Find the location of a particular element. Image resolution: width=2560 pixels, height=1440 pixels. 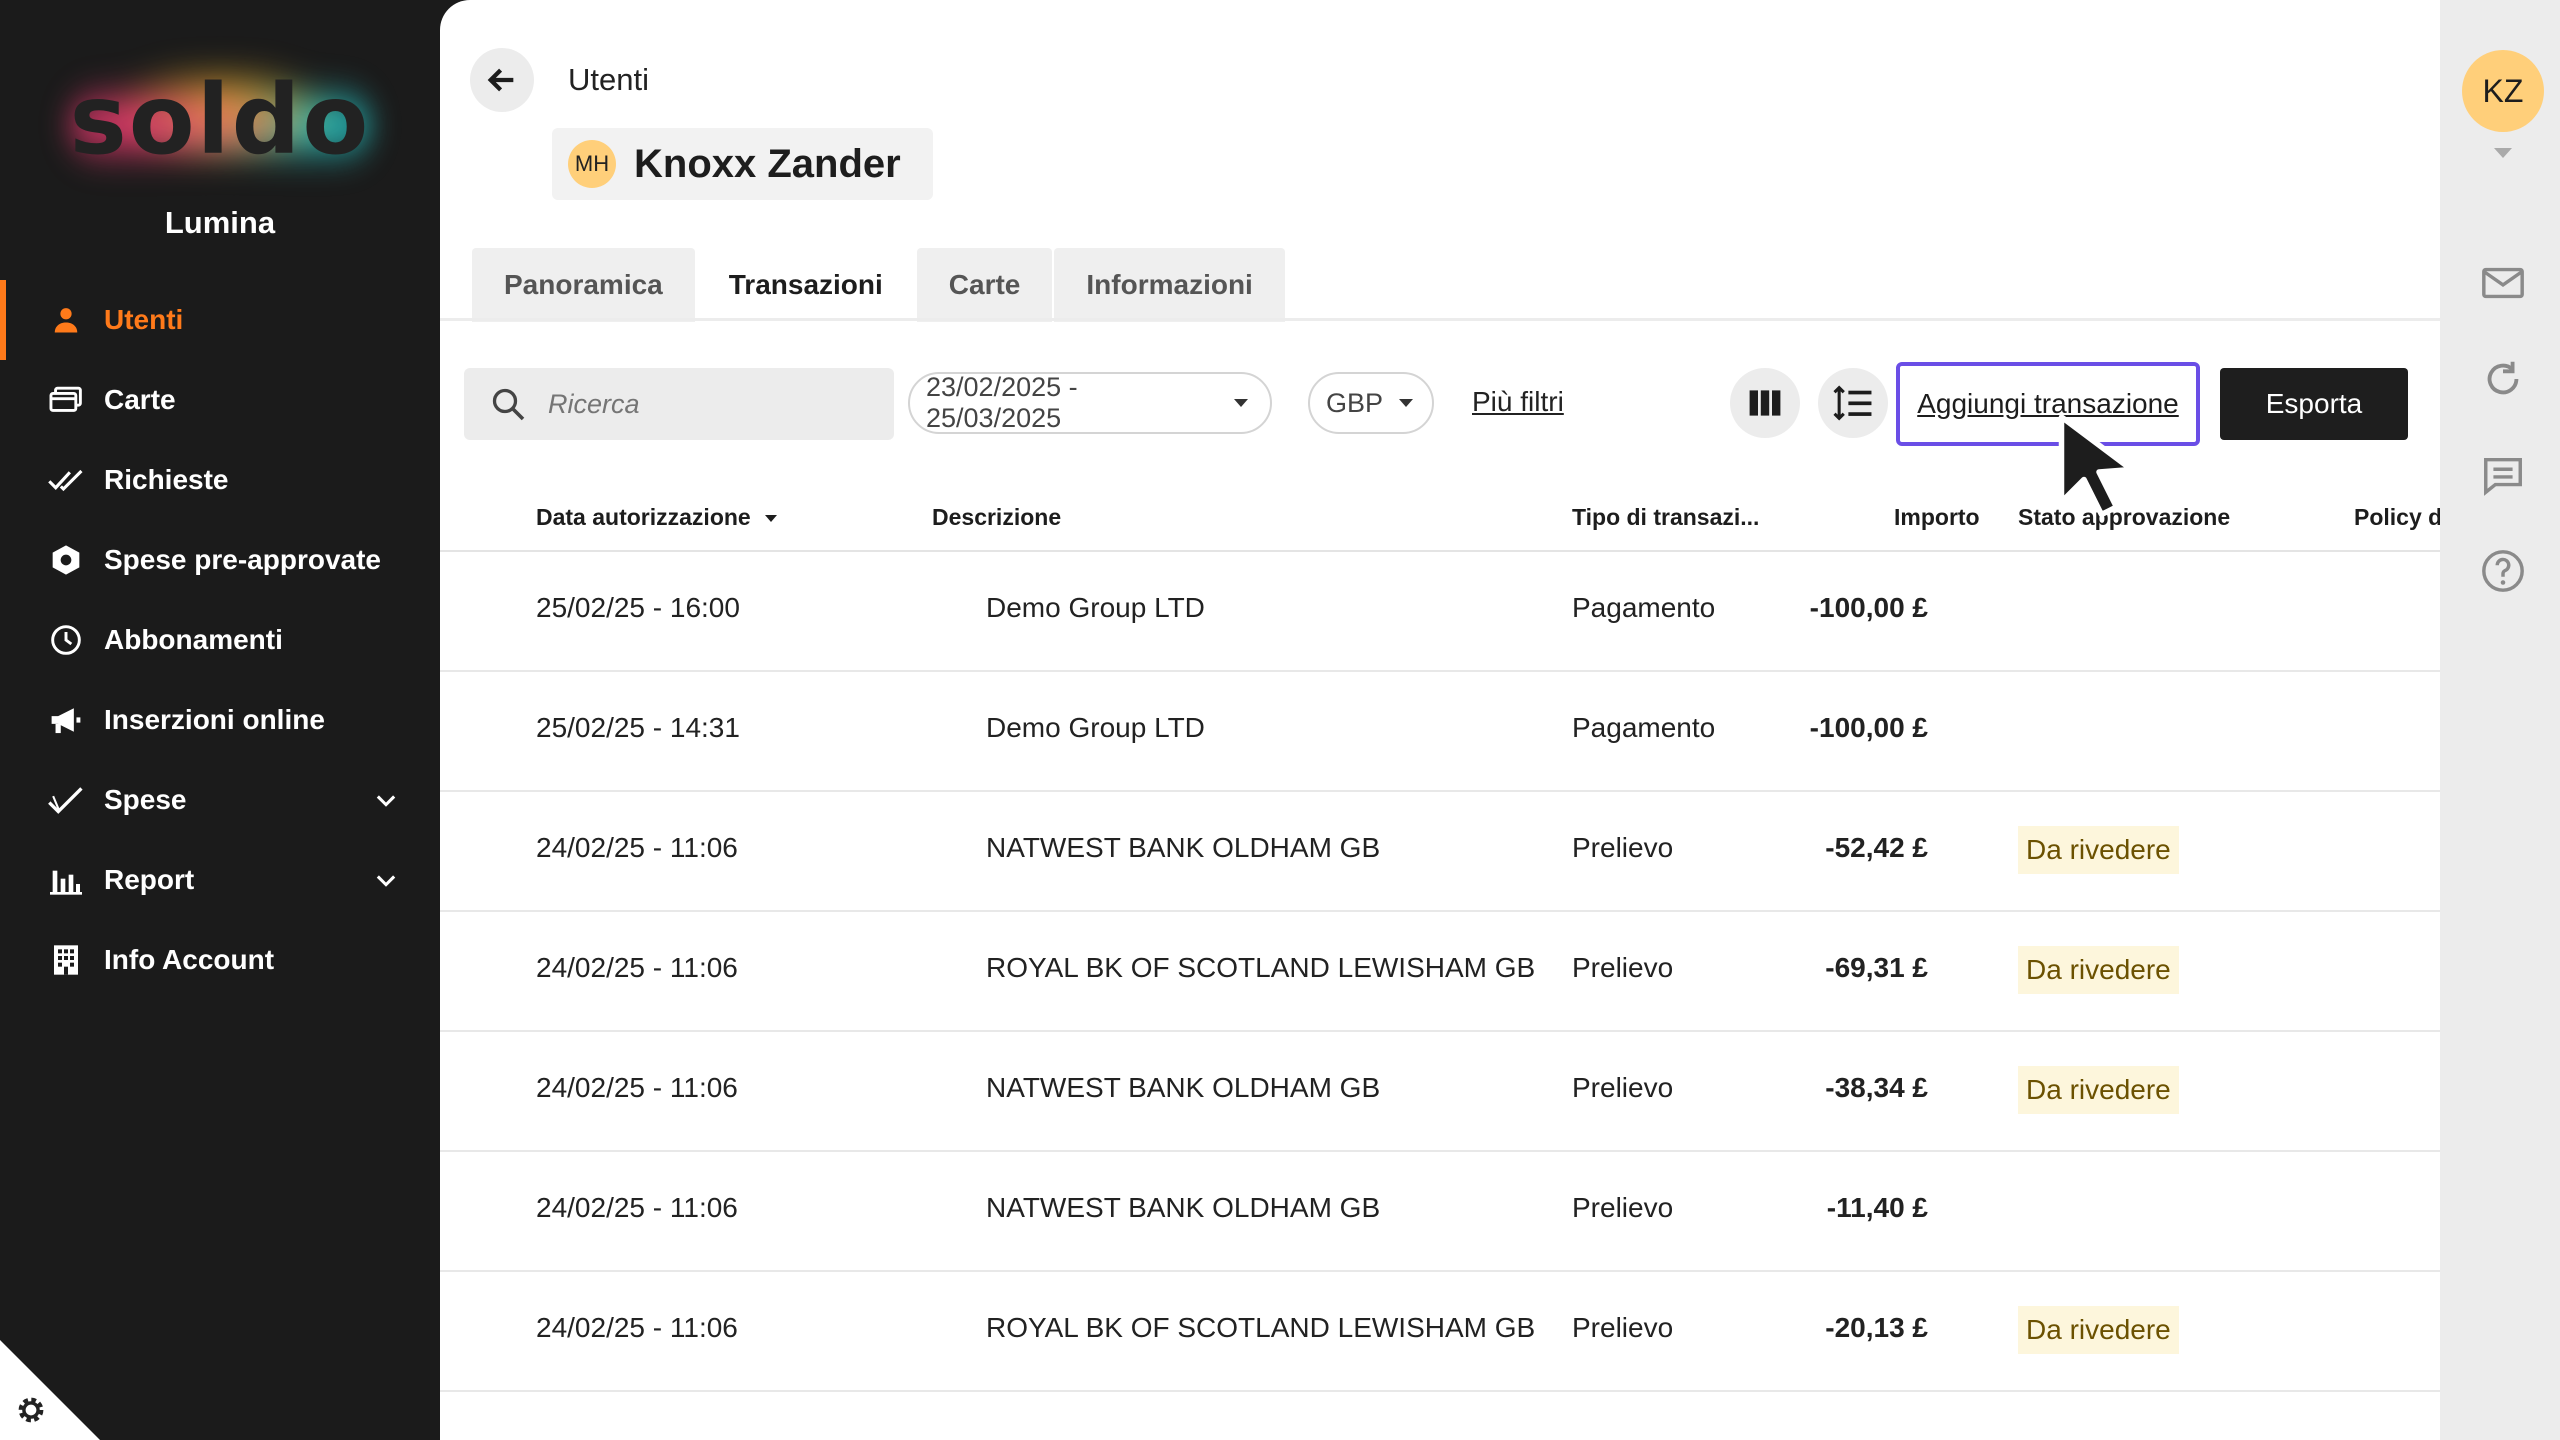

search-input is located at coordinates (708, 404).